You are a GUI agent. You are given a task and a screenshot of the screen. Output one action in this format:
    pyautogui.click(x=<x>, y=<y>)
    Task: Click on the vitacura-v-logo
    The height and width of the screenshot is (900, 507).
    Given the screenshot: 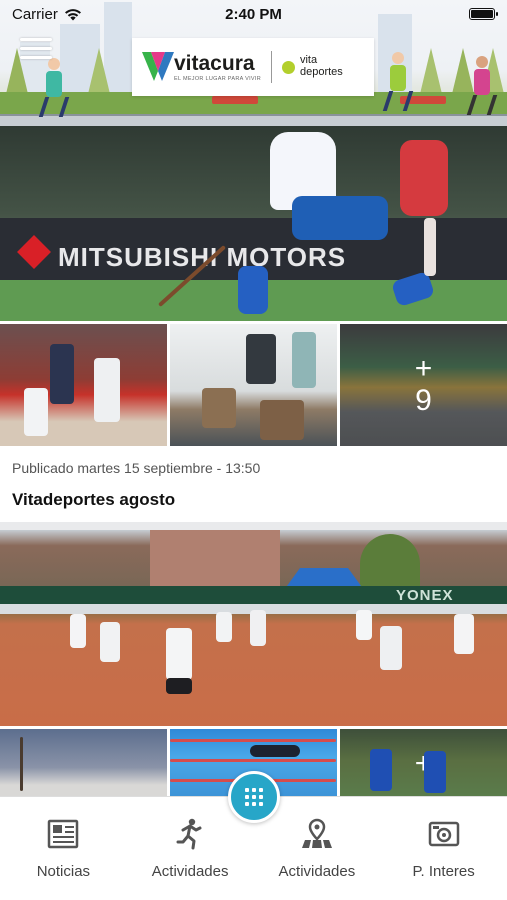 What is the action you would take?
    pyautogui.click(x=158, y=66)
    